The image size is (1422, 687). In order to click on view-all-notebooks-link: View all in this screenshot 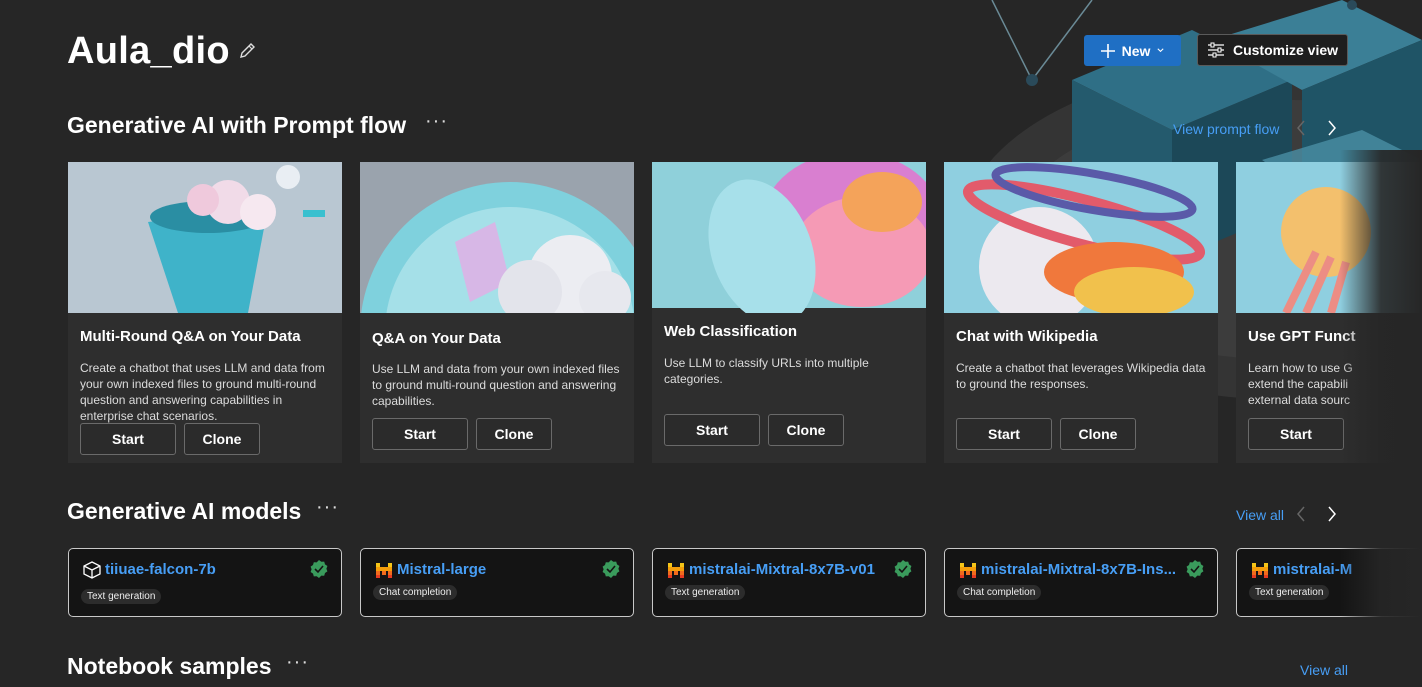, I will do `click(1324, 670)`.